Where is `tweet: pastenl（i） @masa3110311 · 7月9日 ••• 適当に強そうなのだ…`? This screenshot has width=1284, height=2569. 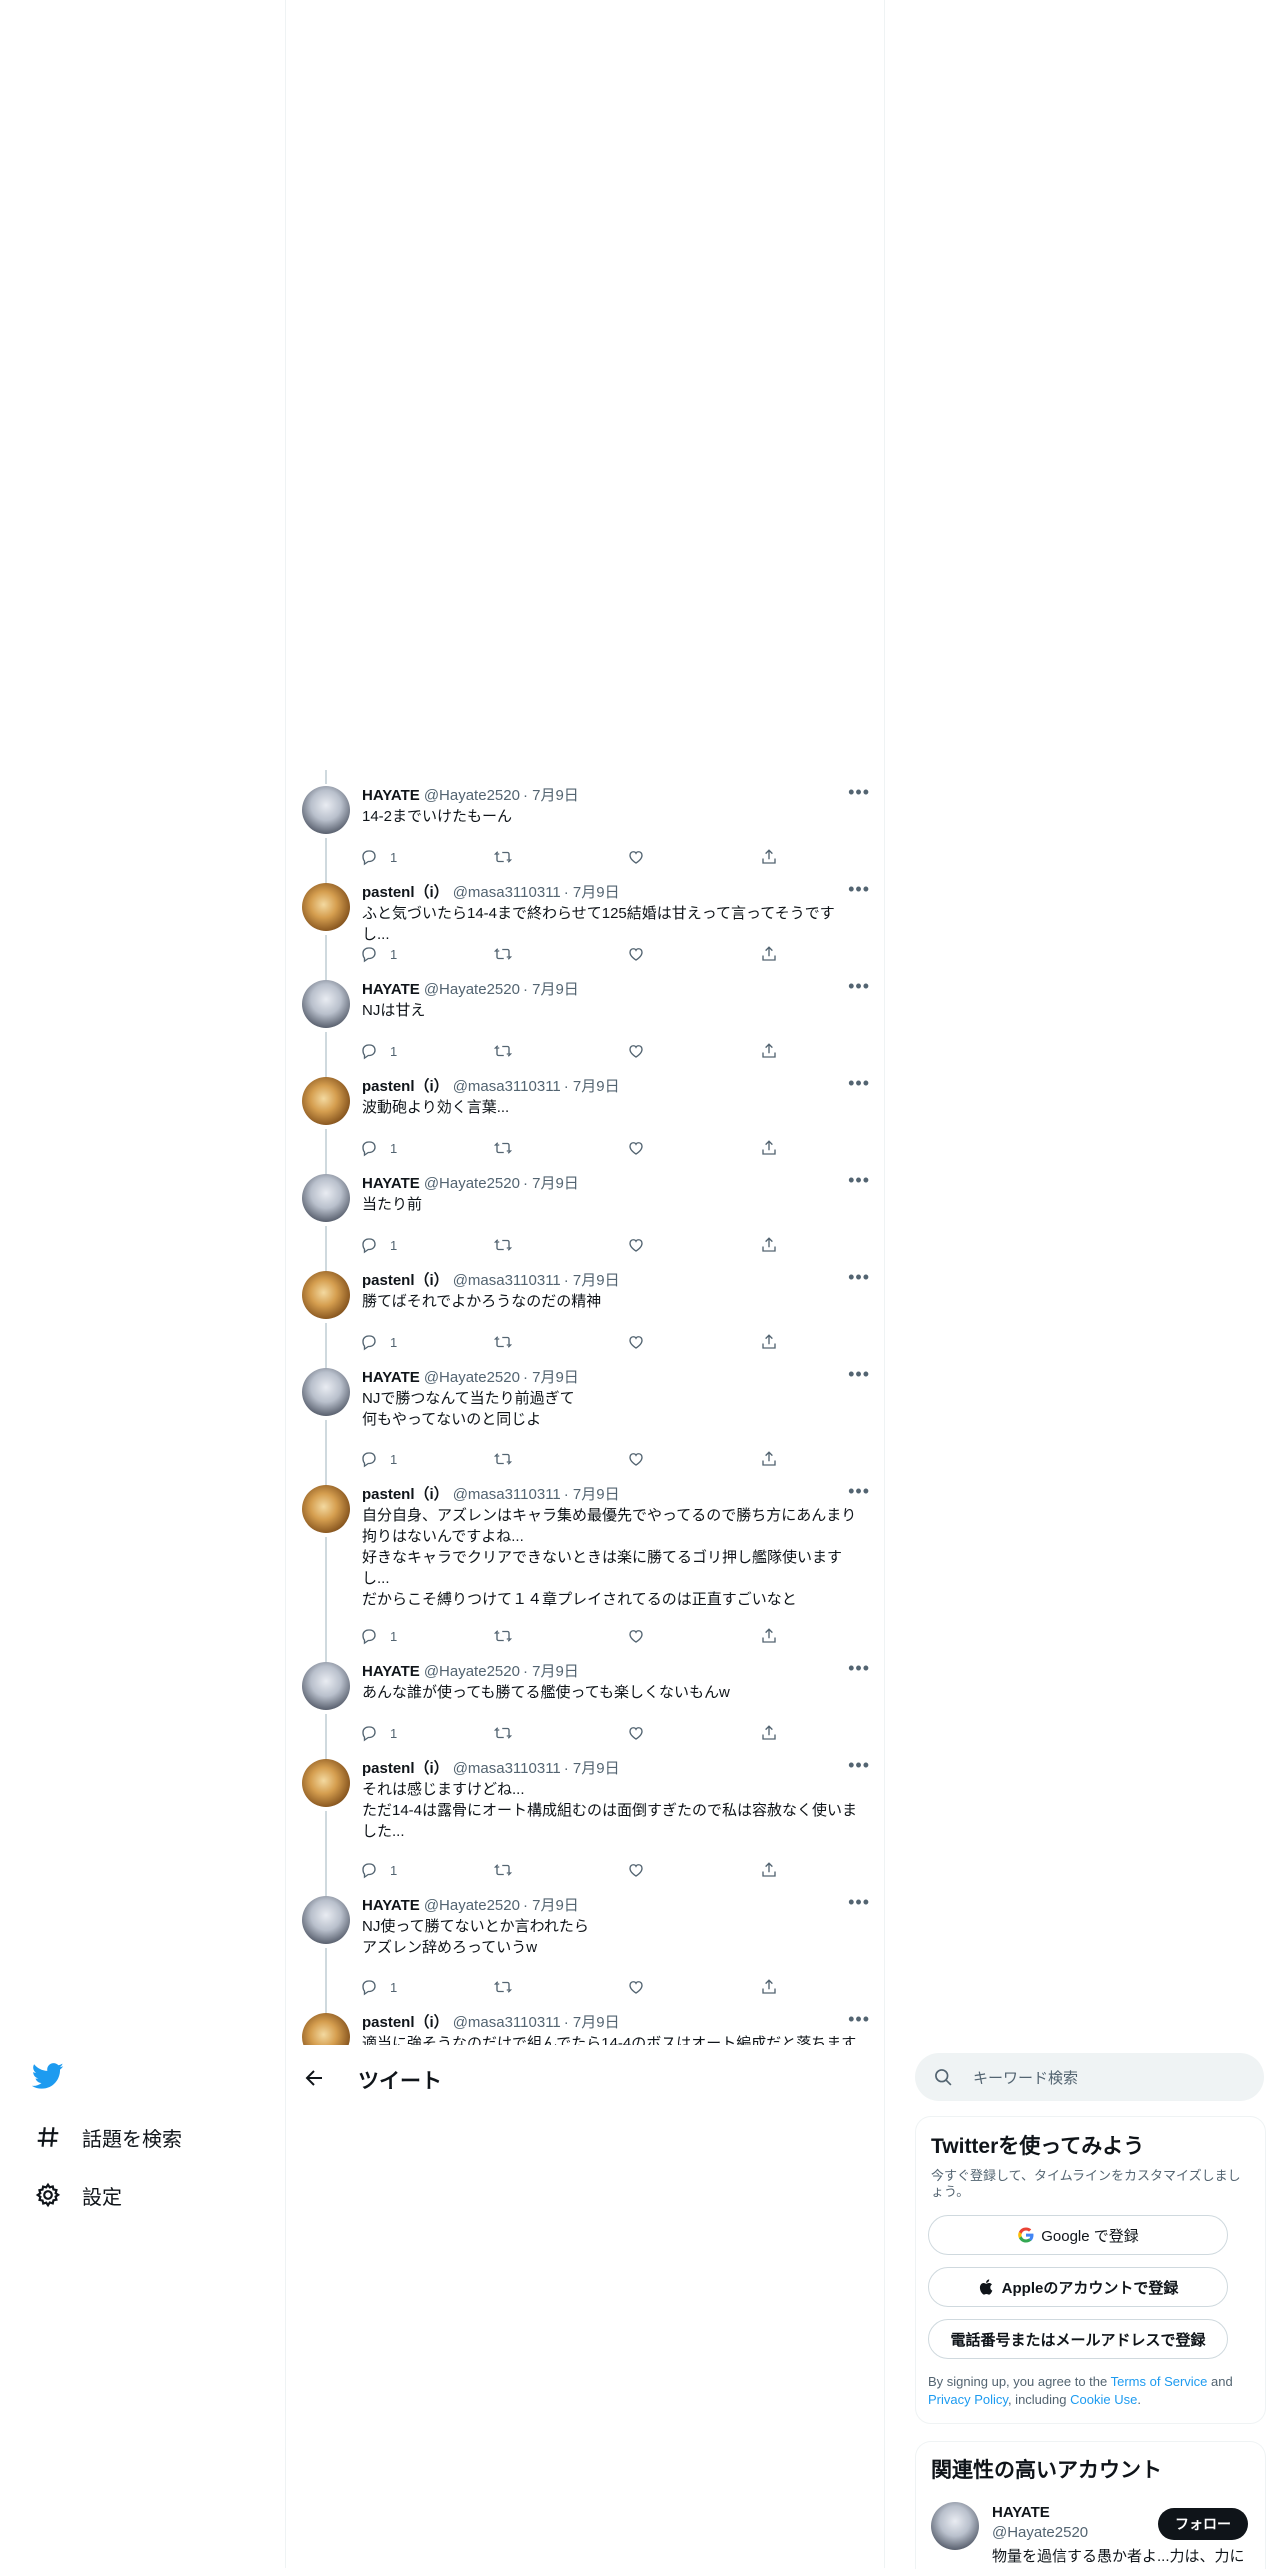
tweet: pastenl（i） @masa3110311 · 7月9日 ••• 適当に強そうなのだ… is located at coordinates (585, 2021).